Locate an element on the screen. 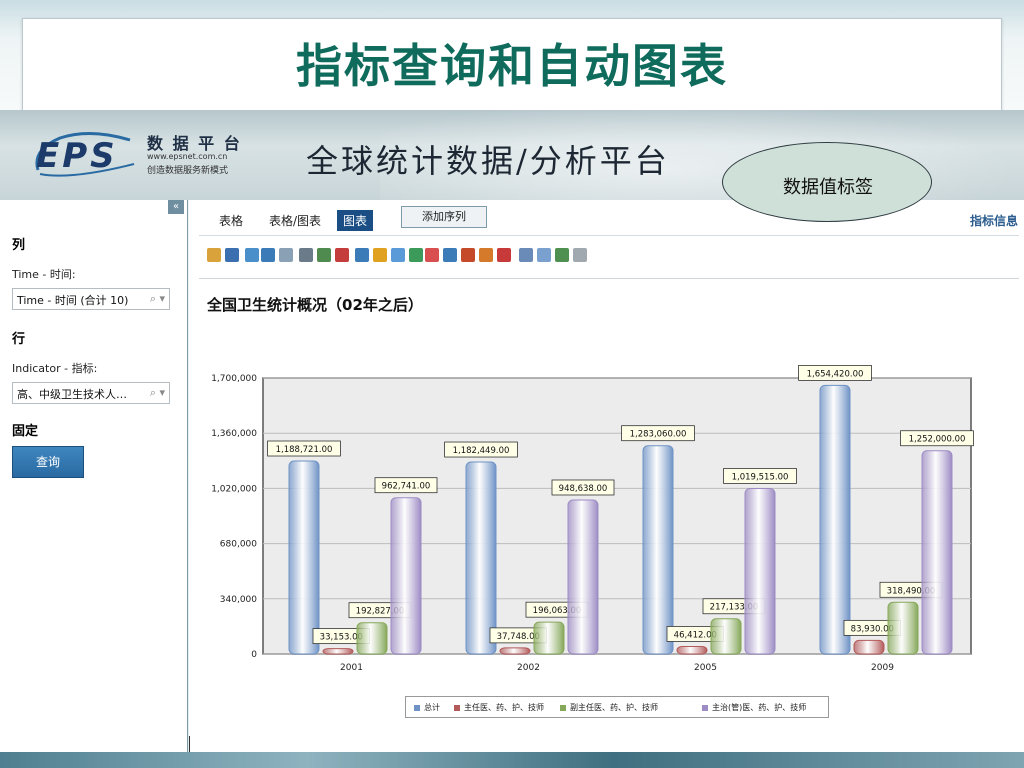 This screenshot has width=1024, height=768. callout-bubble: 数据值标签 is located at coordinates (827, 182).